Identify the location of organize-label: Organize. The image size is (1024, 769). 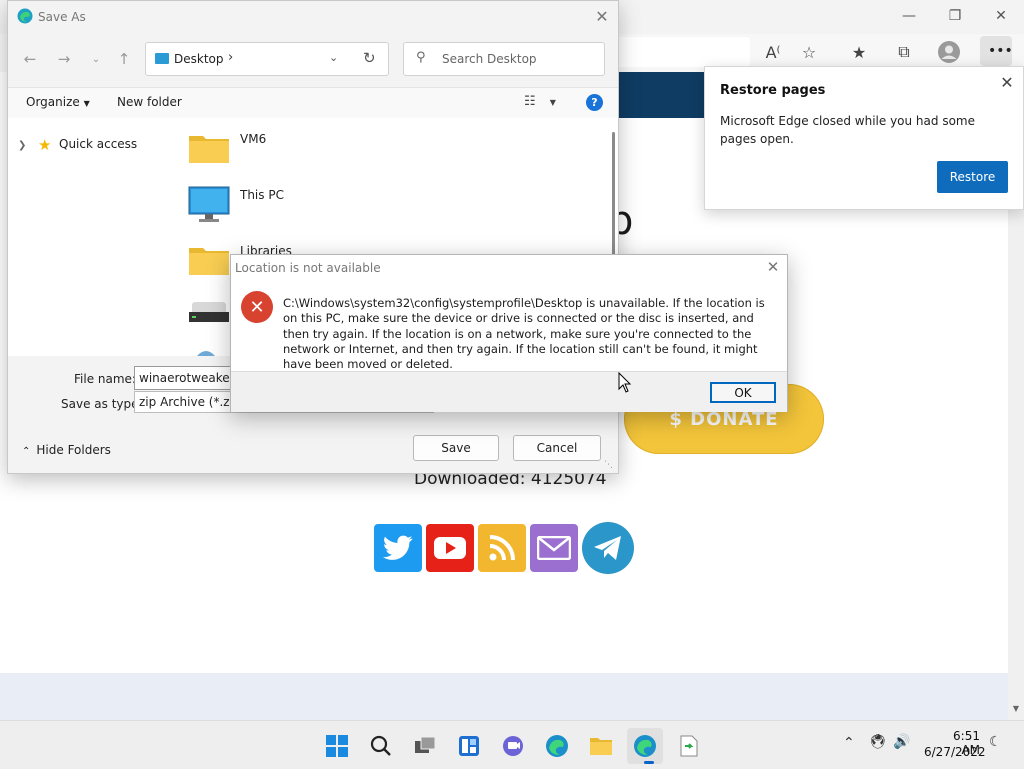
(53, 102).